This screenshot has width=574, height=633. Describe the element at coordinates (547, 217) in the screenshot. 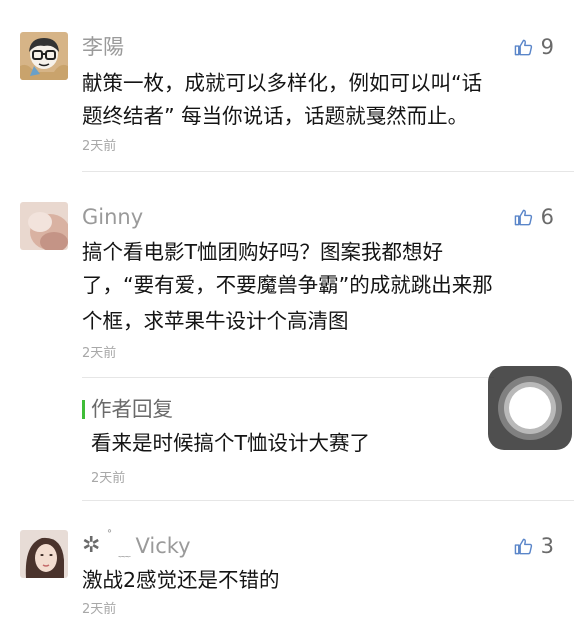

I see `like-count: 6` at that location.